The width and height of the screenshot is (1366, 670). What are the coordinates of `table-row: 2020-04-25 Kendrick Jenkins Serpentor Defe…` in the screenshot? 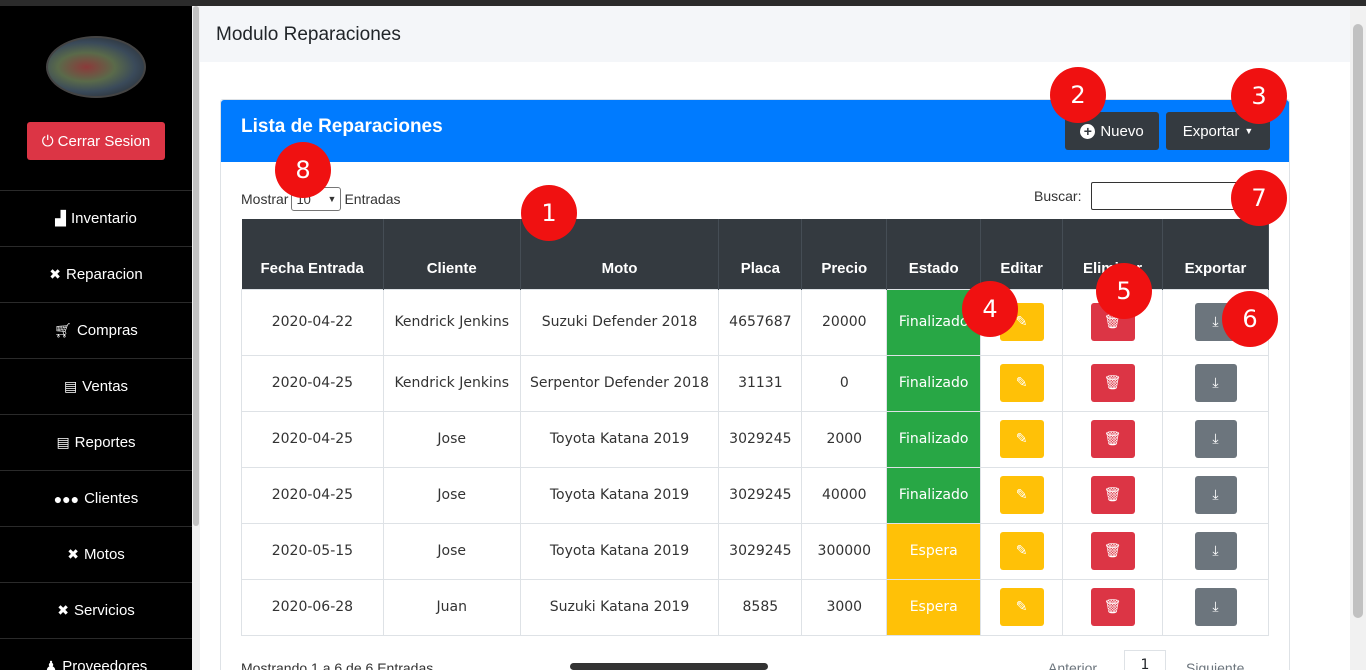 It's located at (755, 383).